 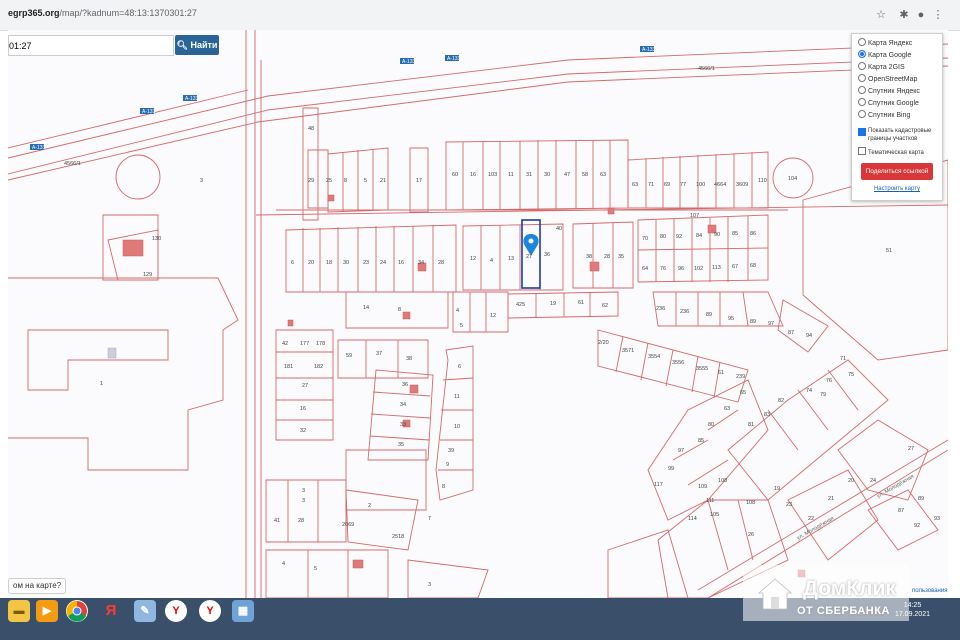 What do you see at coordinates (47, 611) in the screenshot?
I see `media-player-icon: ▶` at bounding box center [47, 611].